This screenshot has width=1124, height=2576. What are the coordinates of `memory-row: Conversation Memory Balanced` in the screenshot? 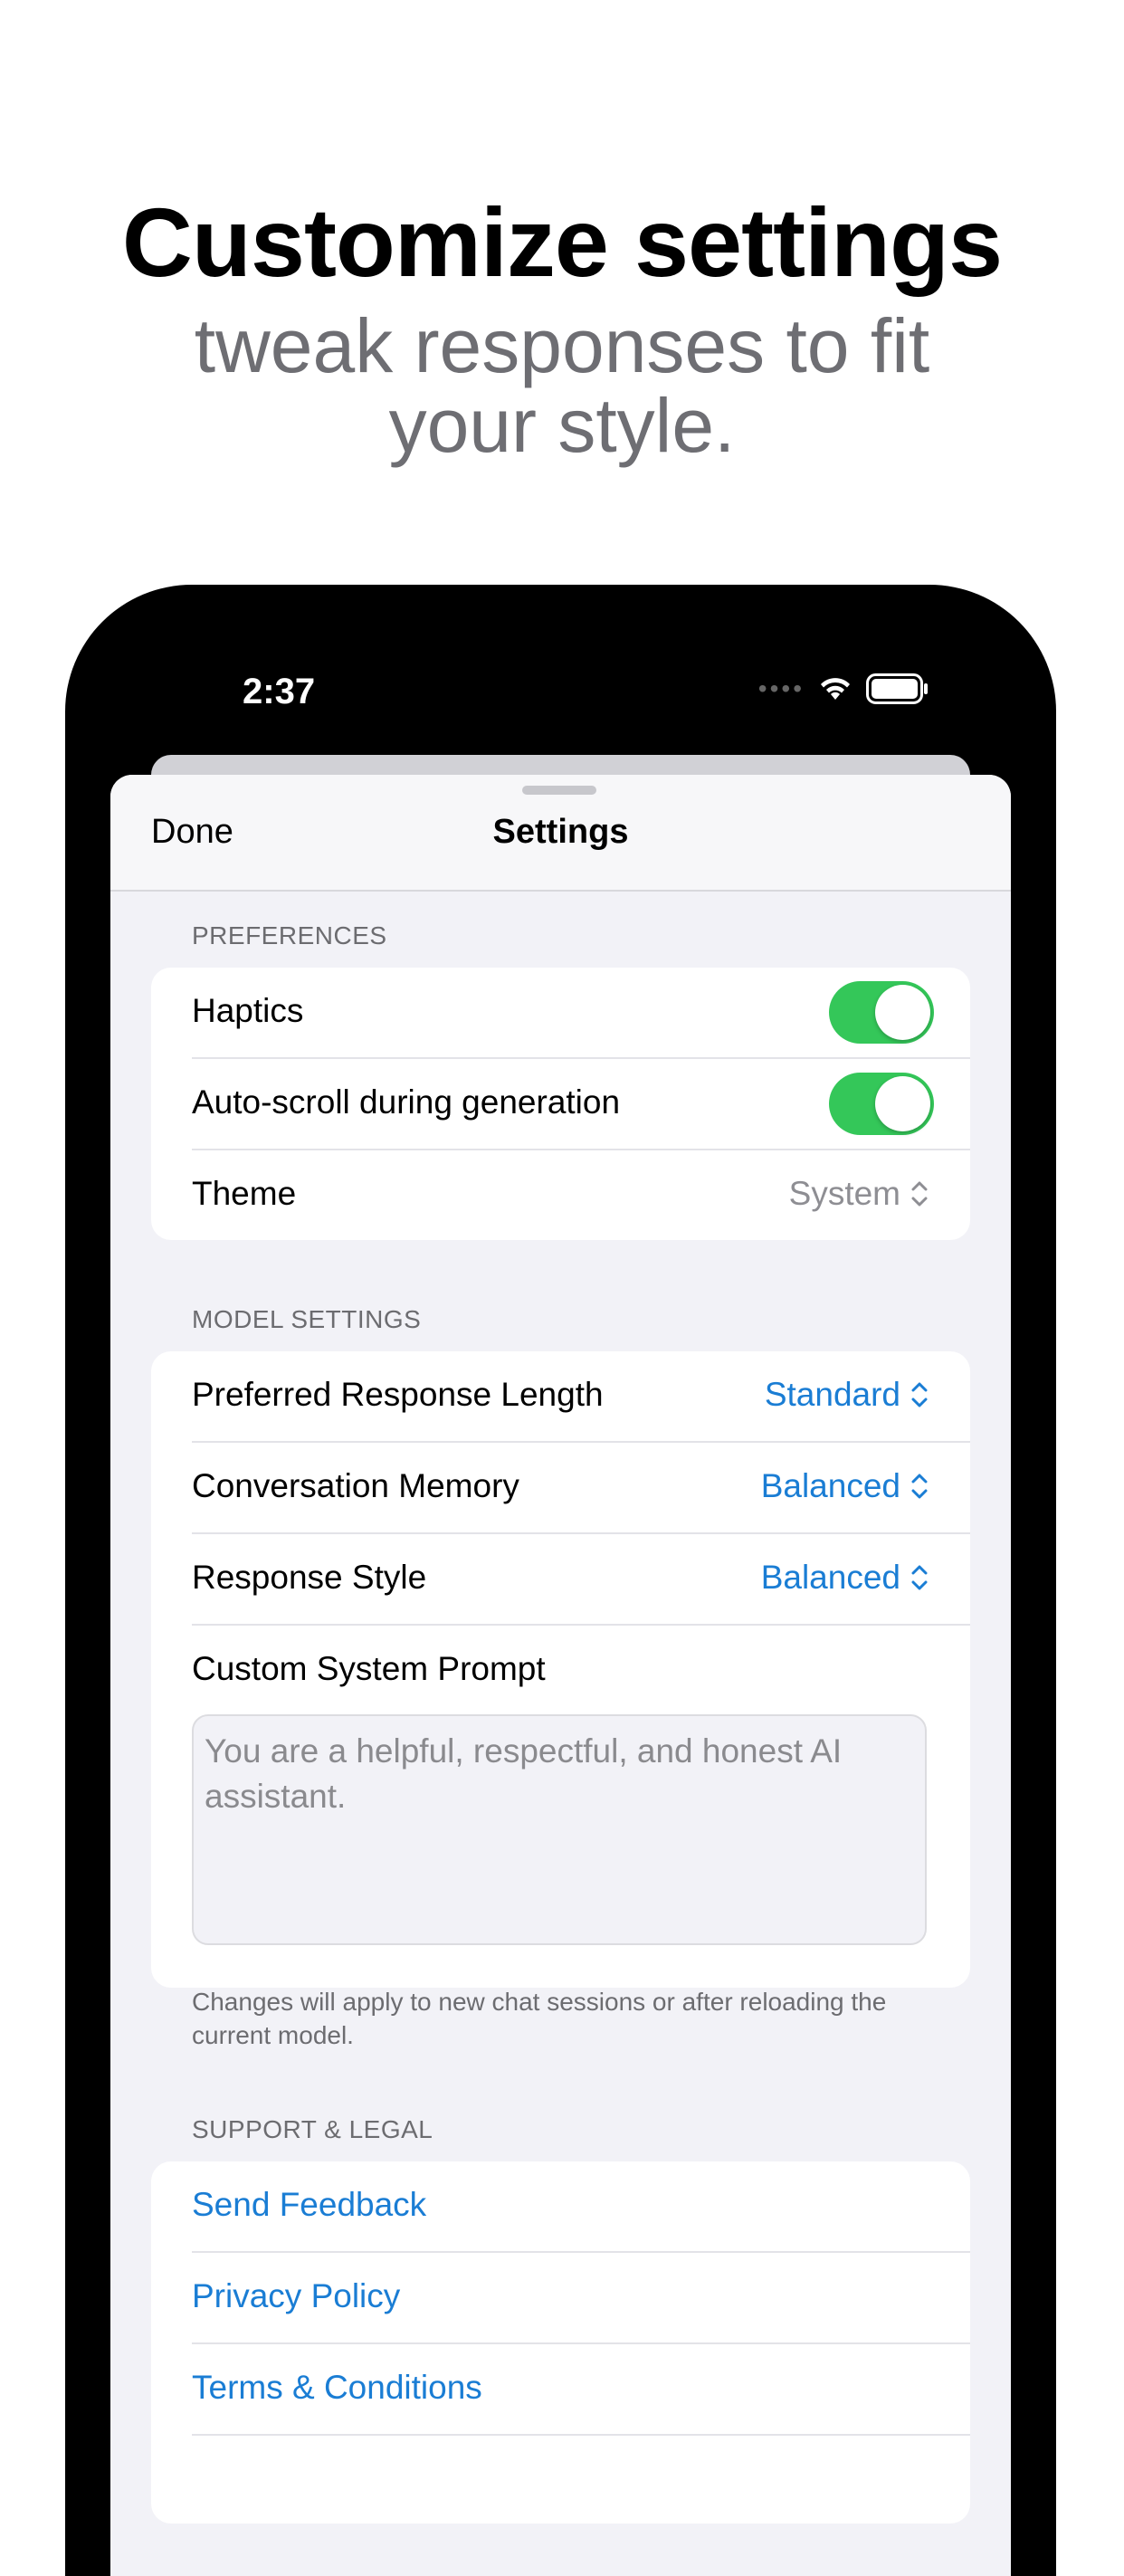 It's located at (581, 1488).